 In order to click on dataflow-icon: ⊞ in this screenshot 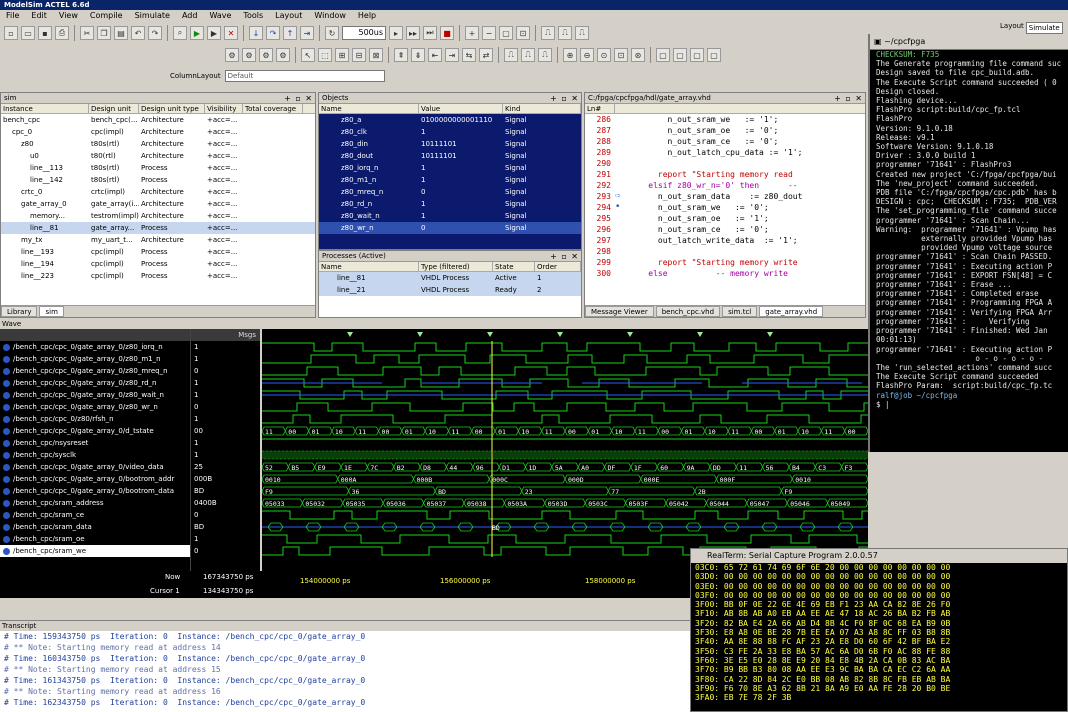, I will do `click(342, 55)`.